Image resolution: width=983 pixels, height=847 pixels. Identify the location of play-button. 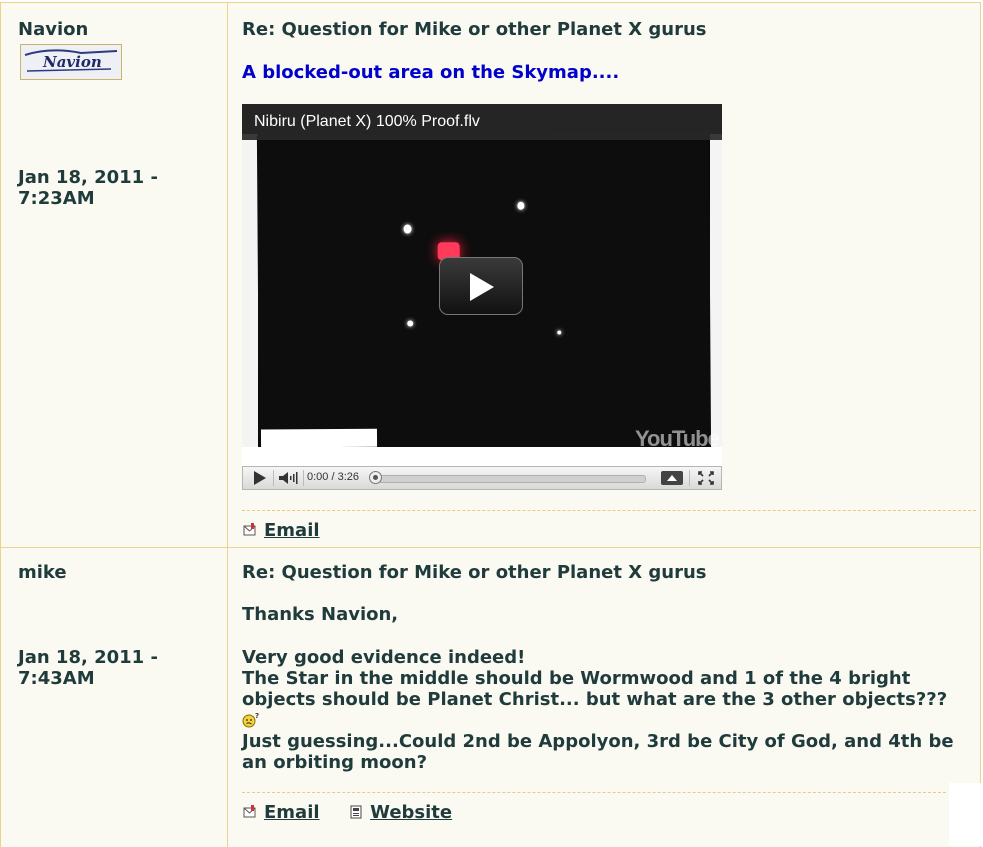
(259, 478).